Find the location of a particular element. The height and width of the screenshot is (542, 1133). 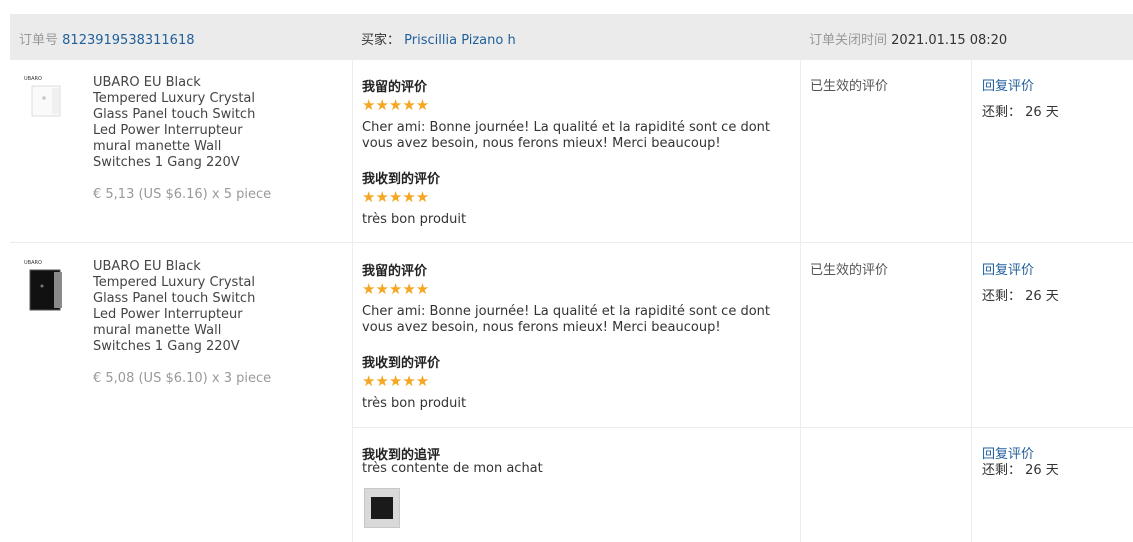

order-closed-group: 订单关闭时间 2021.01.15 08:20 is located at coordinates (908, 38).